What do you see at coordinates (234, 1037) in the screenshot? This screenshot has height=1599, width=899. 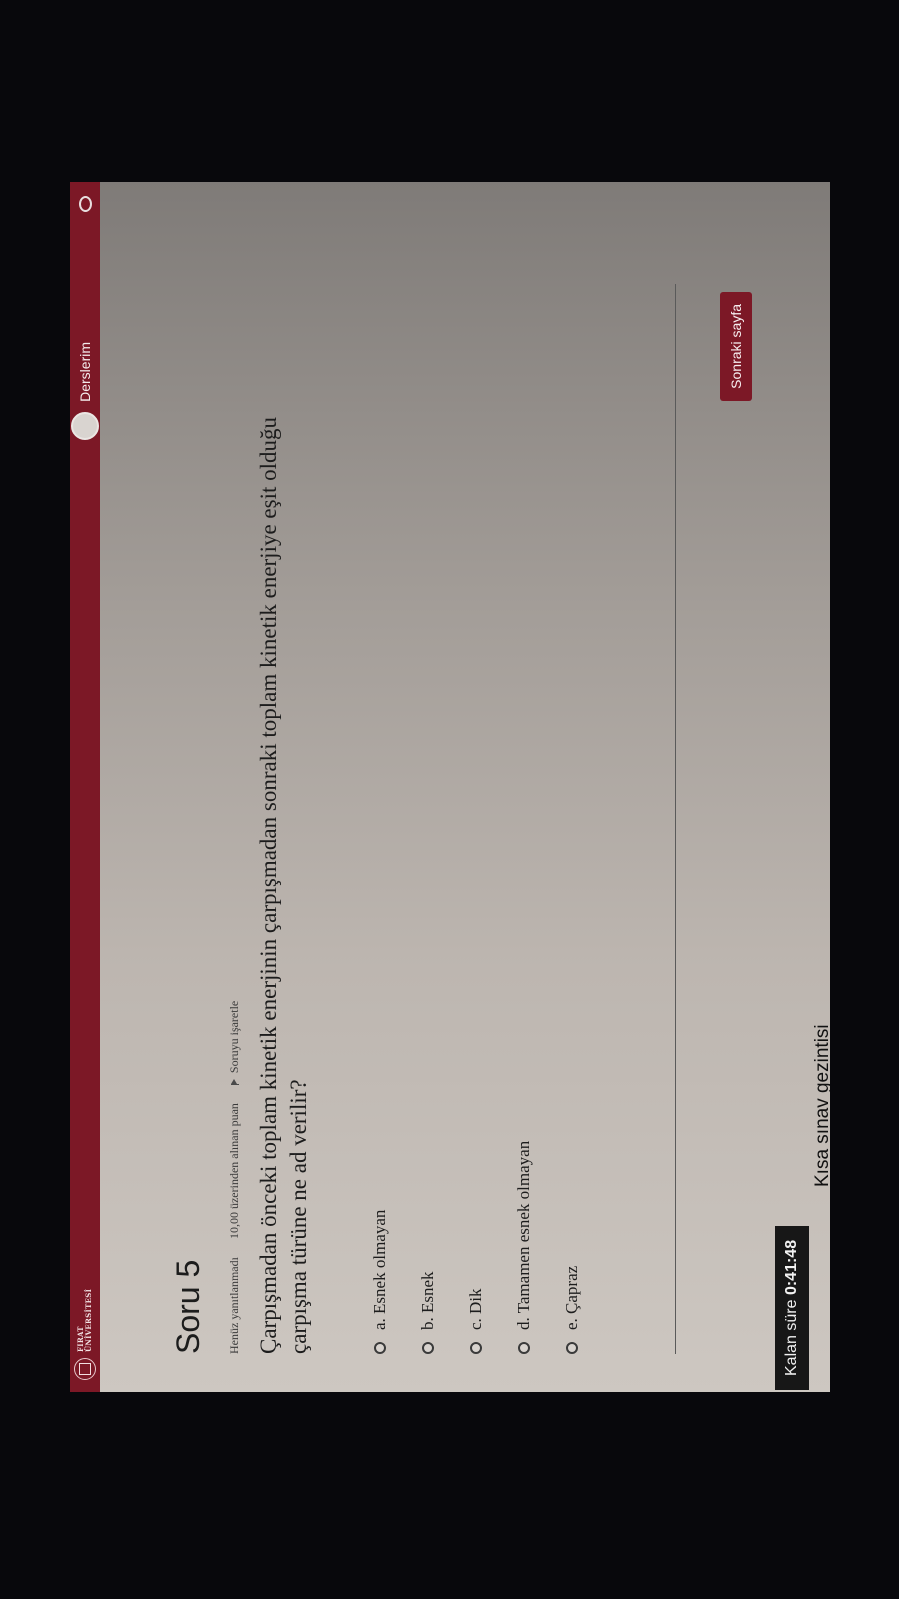 I see `flag-question-label: Soruyu işaretle` at bounding box center [234, 1037].